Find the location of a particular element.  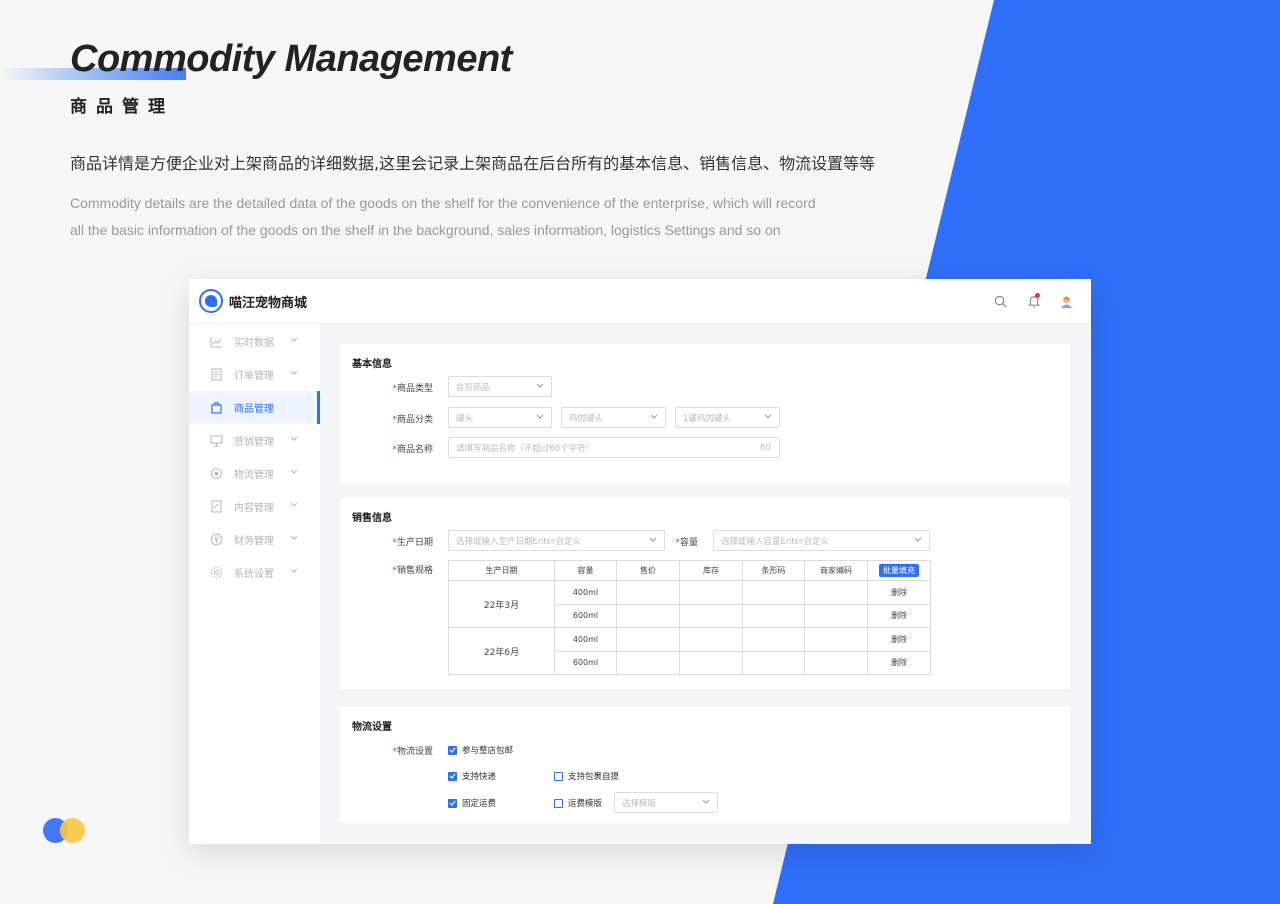

sidebar-item-label: 内容管理 is located at coordinates (254, 508).